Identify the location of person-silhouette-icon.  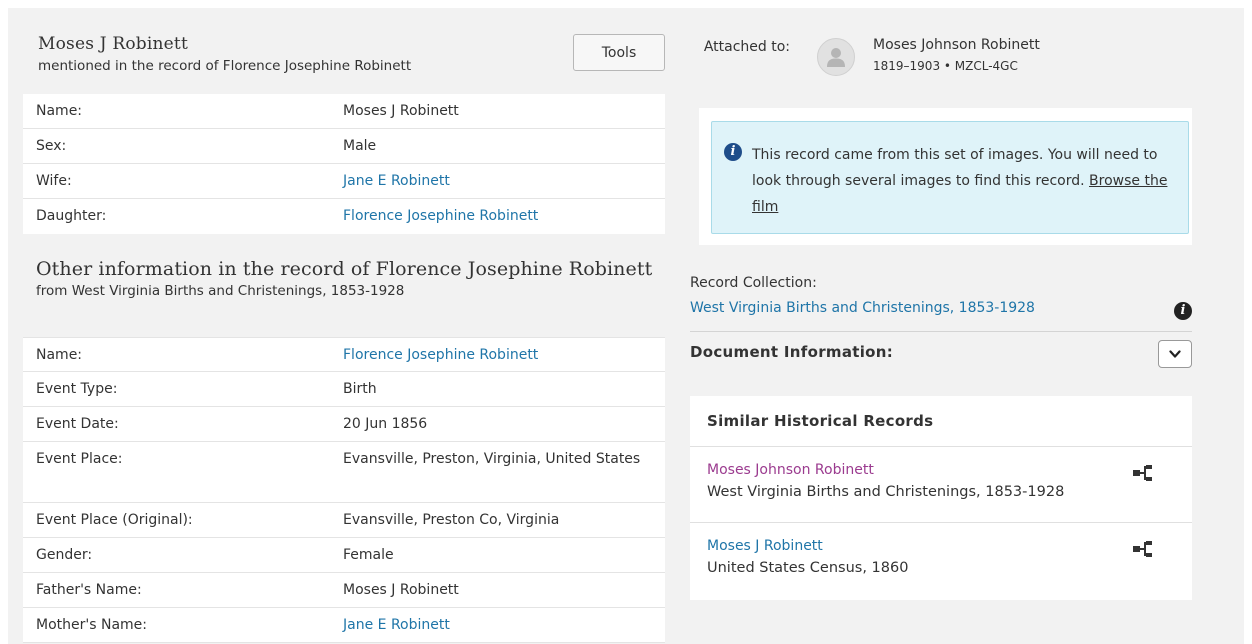
(836, 57).